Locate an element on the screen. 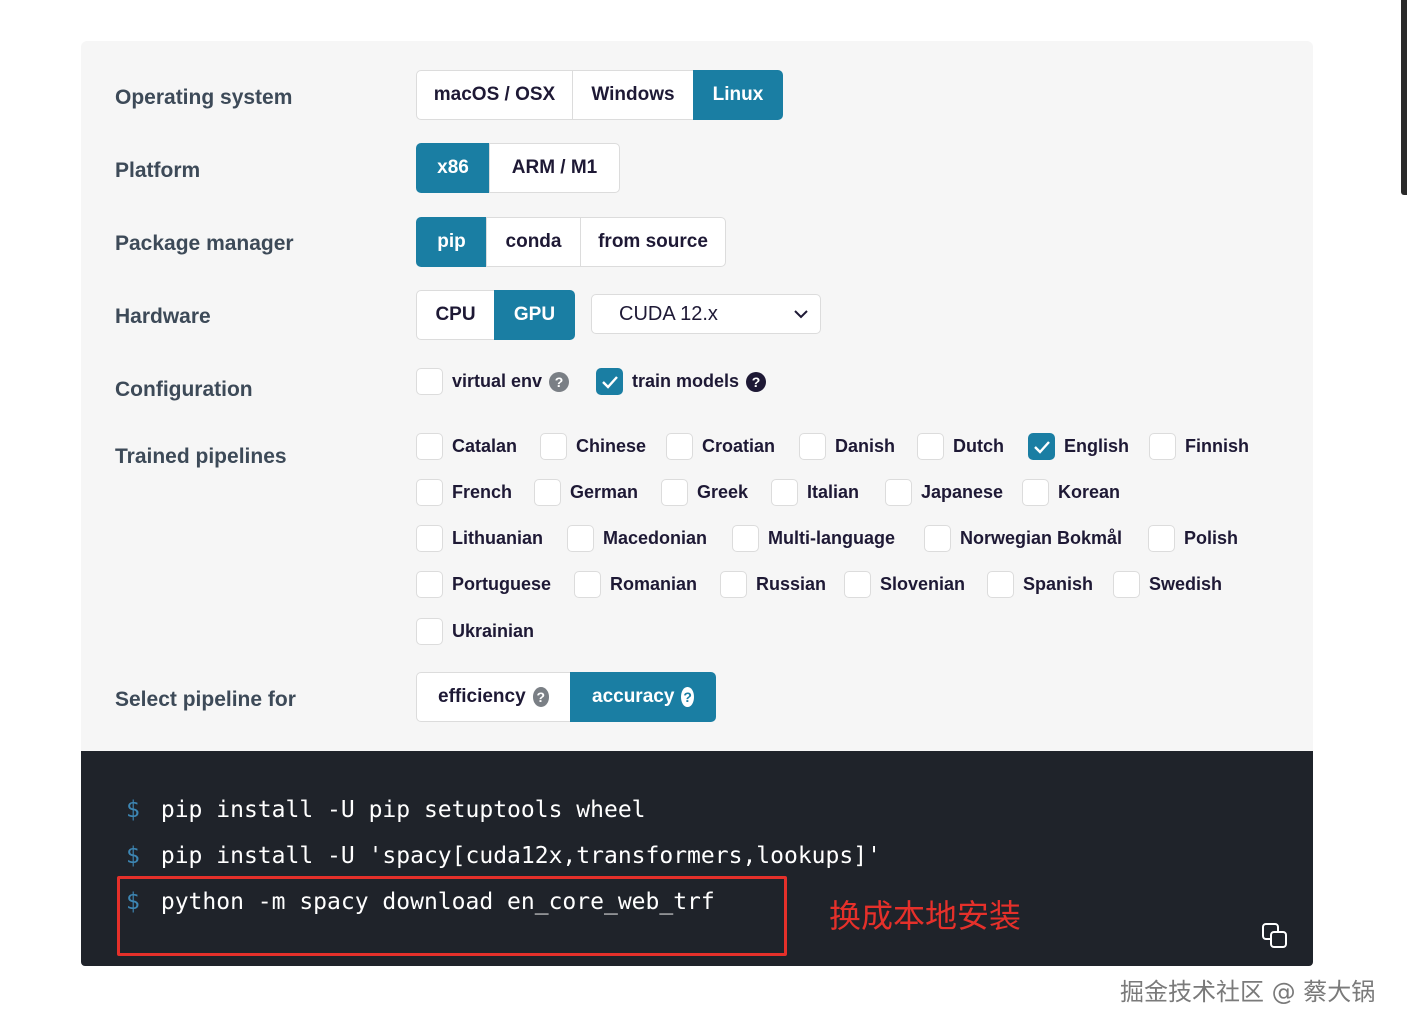  language-romanian: Romanian is located at coordinates (635, 584).